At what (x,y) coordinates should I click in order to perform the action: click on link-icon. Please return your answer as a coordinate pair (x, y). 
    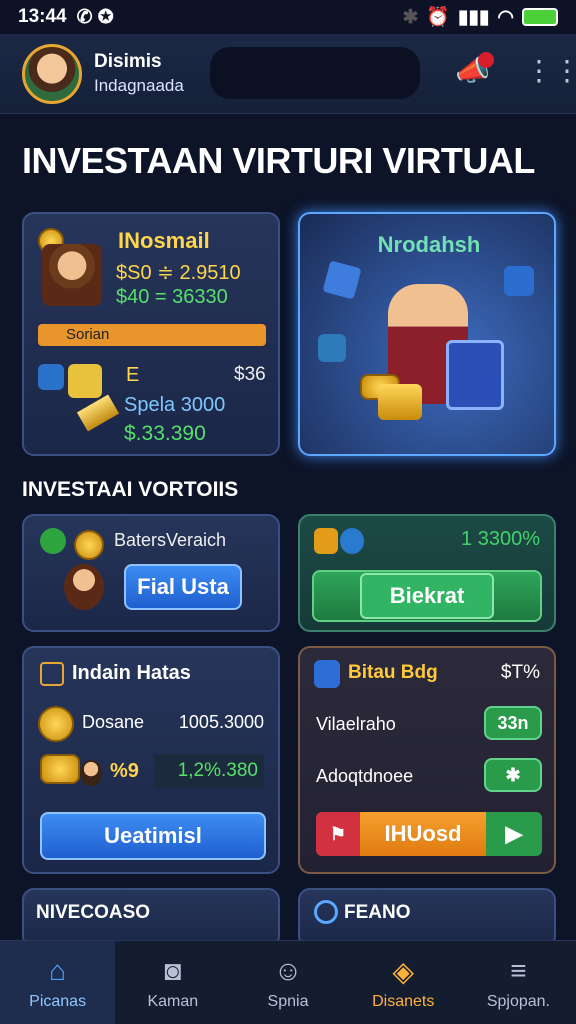
    Looking at the image, I should click on (352, 541).